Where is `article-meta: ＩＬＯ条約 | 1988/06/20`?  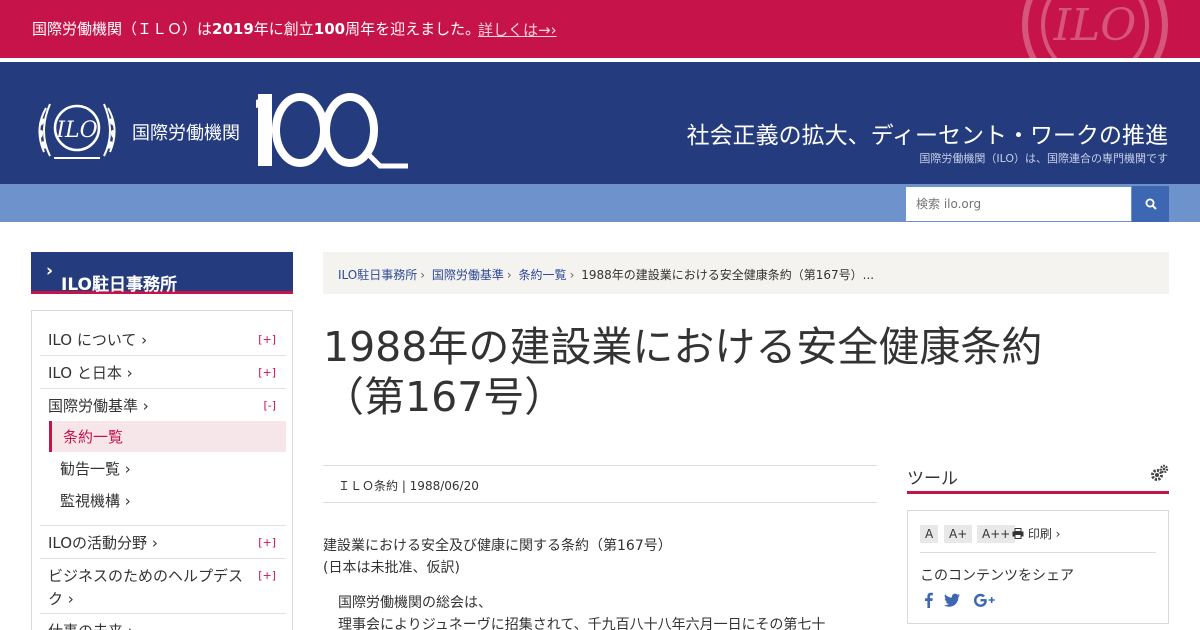 article-meta: ＩＬＯ条約 | 1988/06/20 is located at coordinates (600, 484).